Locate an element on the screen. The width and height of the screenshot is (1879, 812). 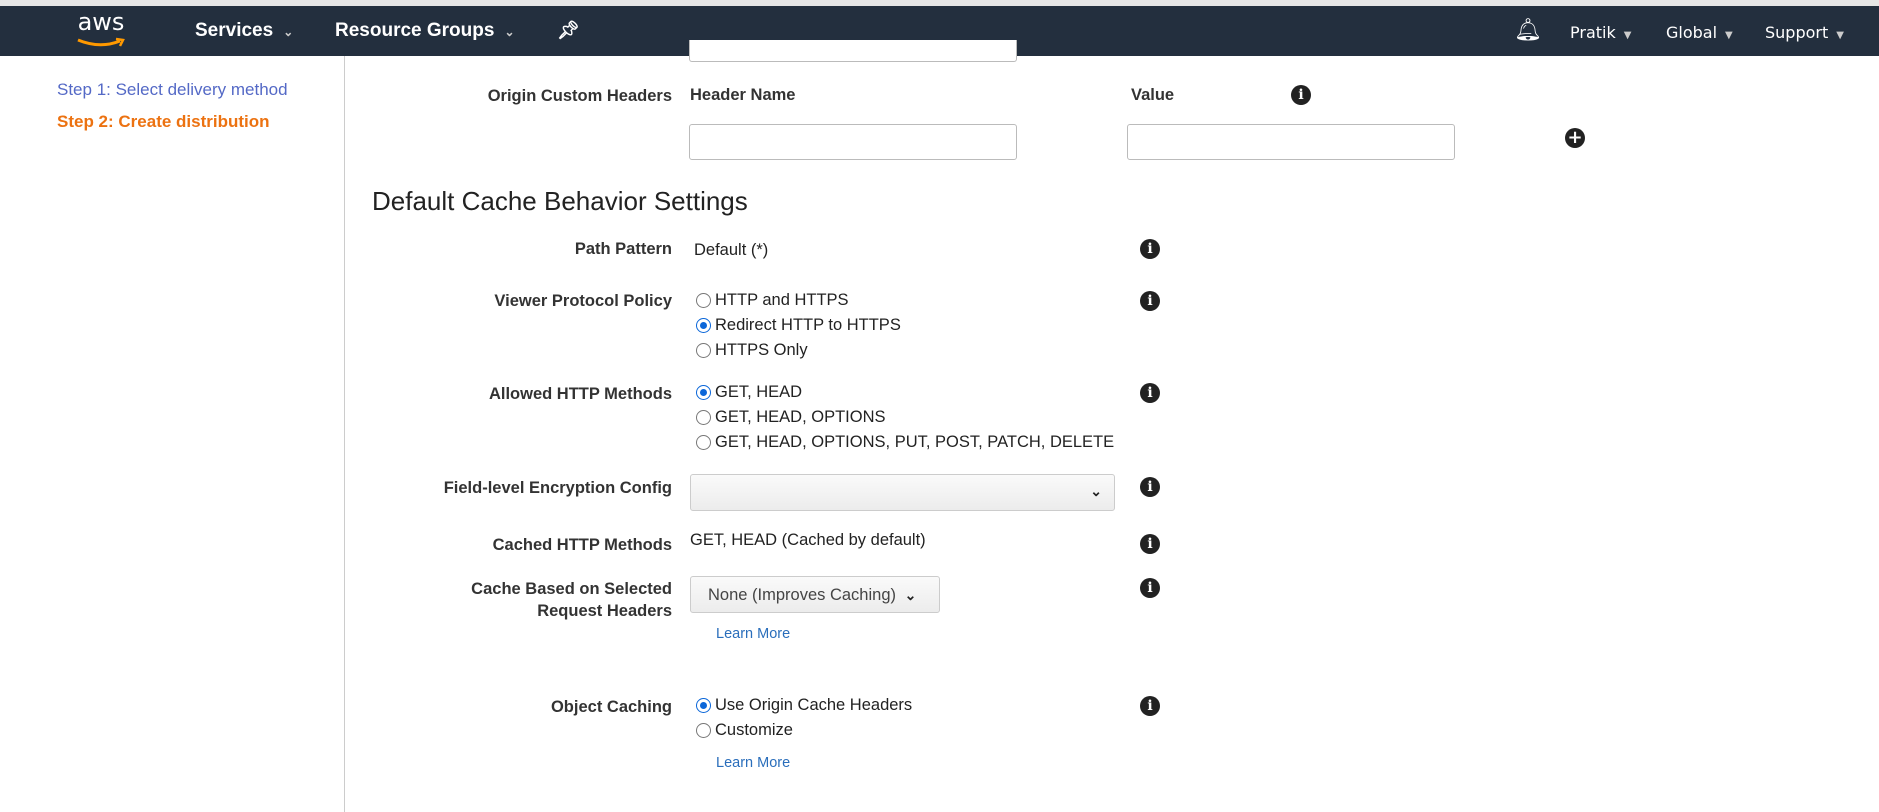
user-menu: Pratik ▼ is located at coordinates (1600, 32).